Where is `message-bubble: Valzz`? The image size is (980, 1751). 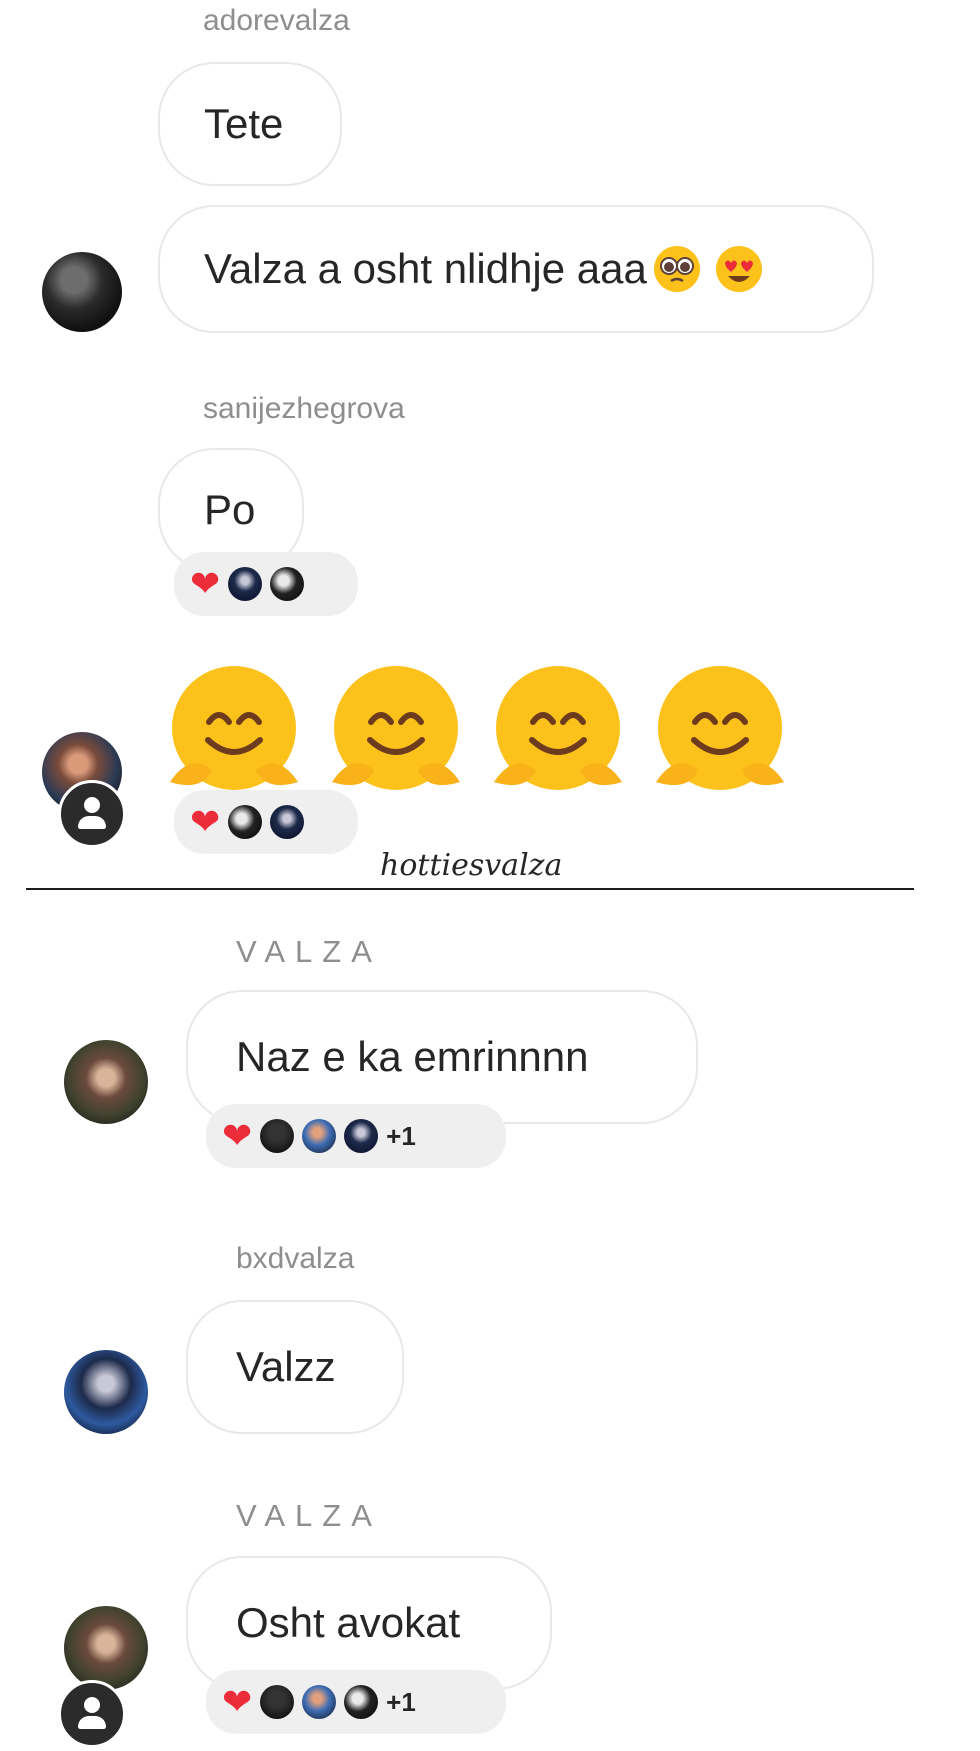
message-bubble: Valzz is located at coordinates (295, 1367).